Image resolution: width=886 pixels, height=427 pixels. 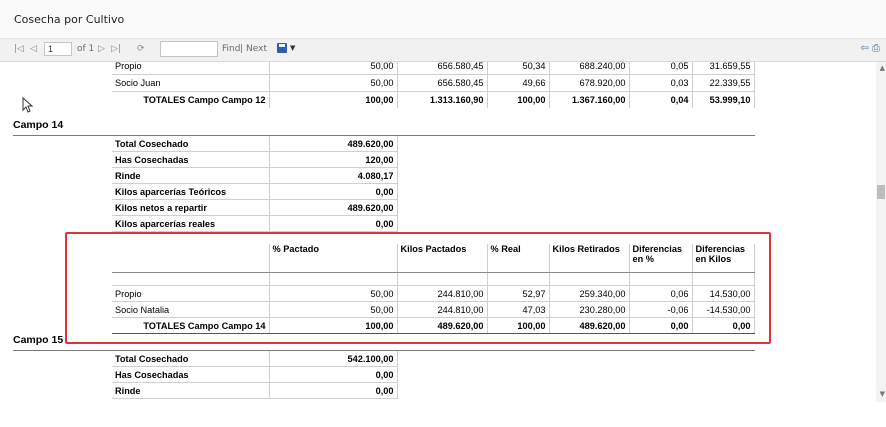 I want to click on scrollbar-thumb, so click(x=881, y=192).